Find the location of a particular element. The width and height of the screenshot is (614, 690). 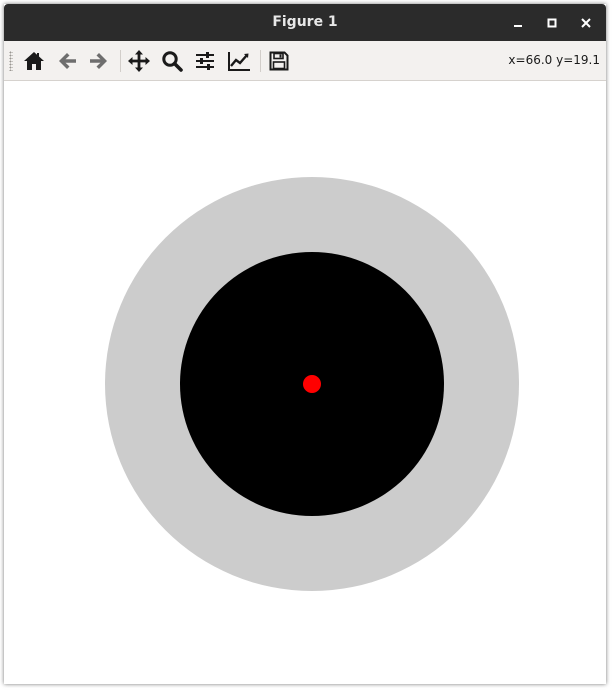

forward-arrow-icon is located at coordinates (98, 61).